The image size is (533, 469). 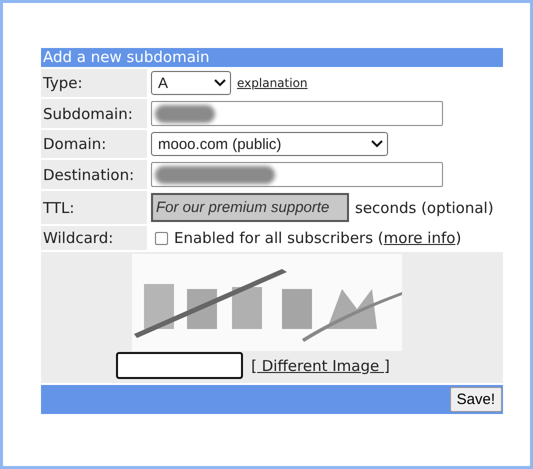 What do you see at coordinates (272, 57) in the screenshot?
I see `form-title: Add a new subdomain` at bounding box center [272, 57].